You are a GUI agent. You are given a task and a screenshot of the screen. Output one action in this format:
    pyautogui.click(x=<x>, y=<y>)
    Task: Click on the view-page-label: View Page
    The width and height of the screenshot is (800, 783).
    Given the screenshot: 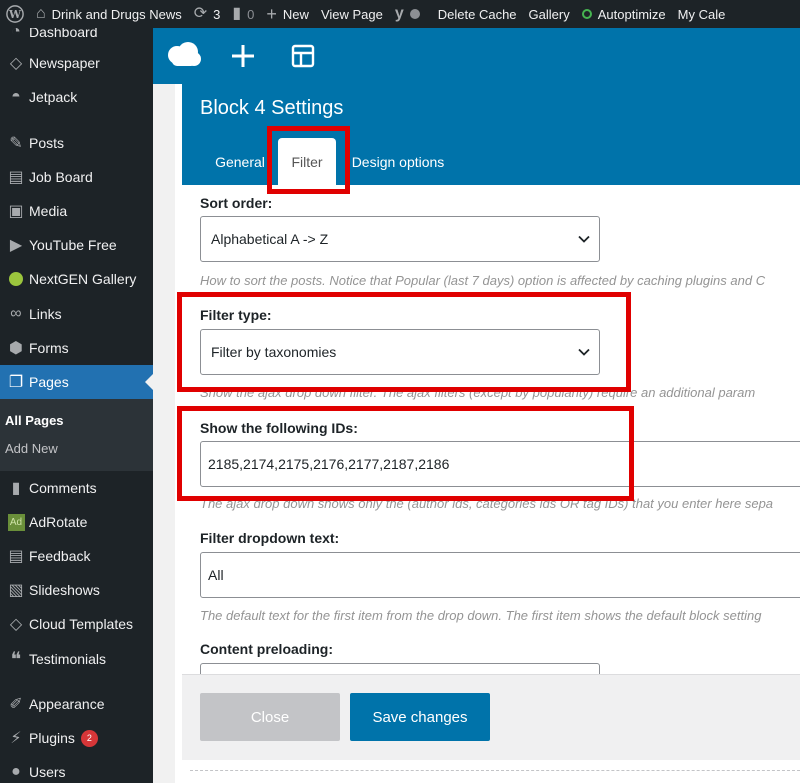 What is the action you would take?
    pyautogui.click(x=351, y=14)
    